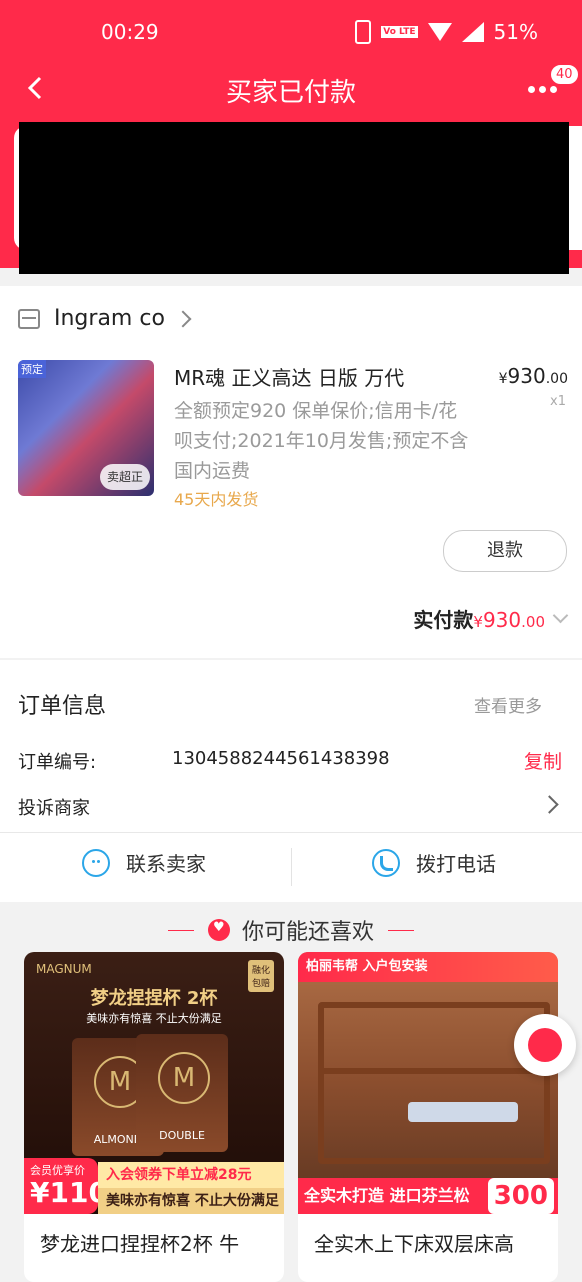  I want to click on recommend-title: 你可能还喜欢, so click(291, 930).